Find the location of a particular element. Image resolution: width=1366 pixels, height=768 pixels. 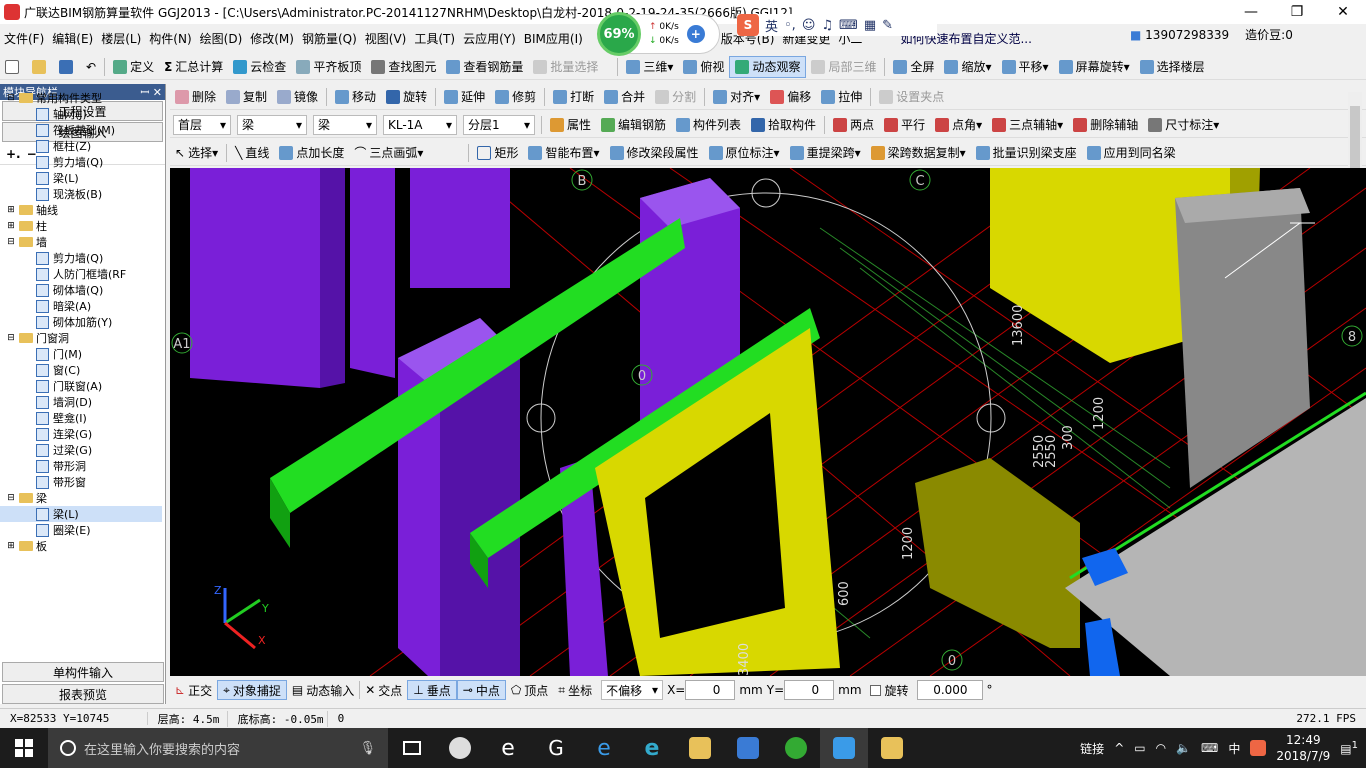

y-input is located at coordinates (809, 690).